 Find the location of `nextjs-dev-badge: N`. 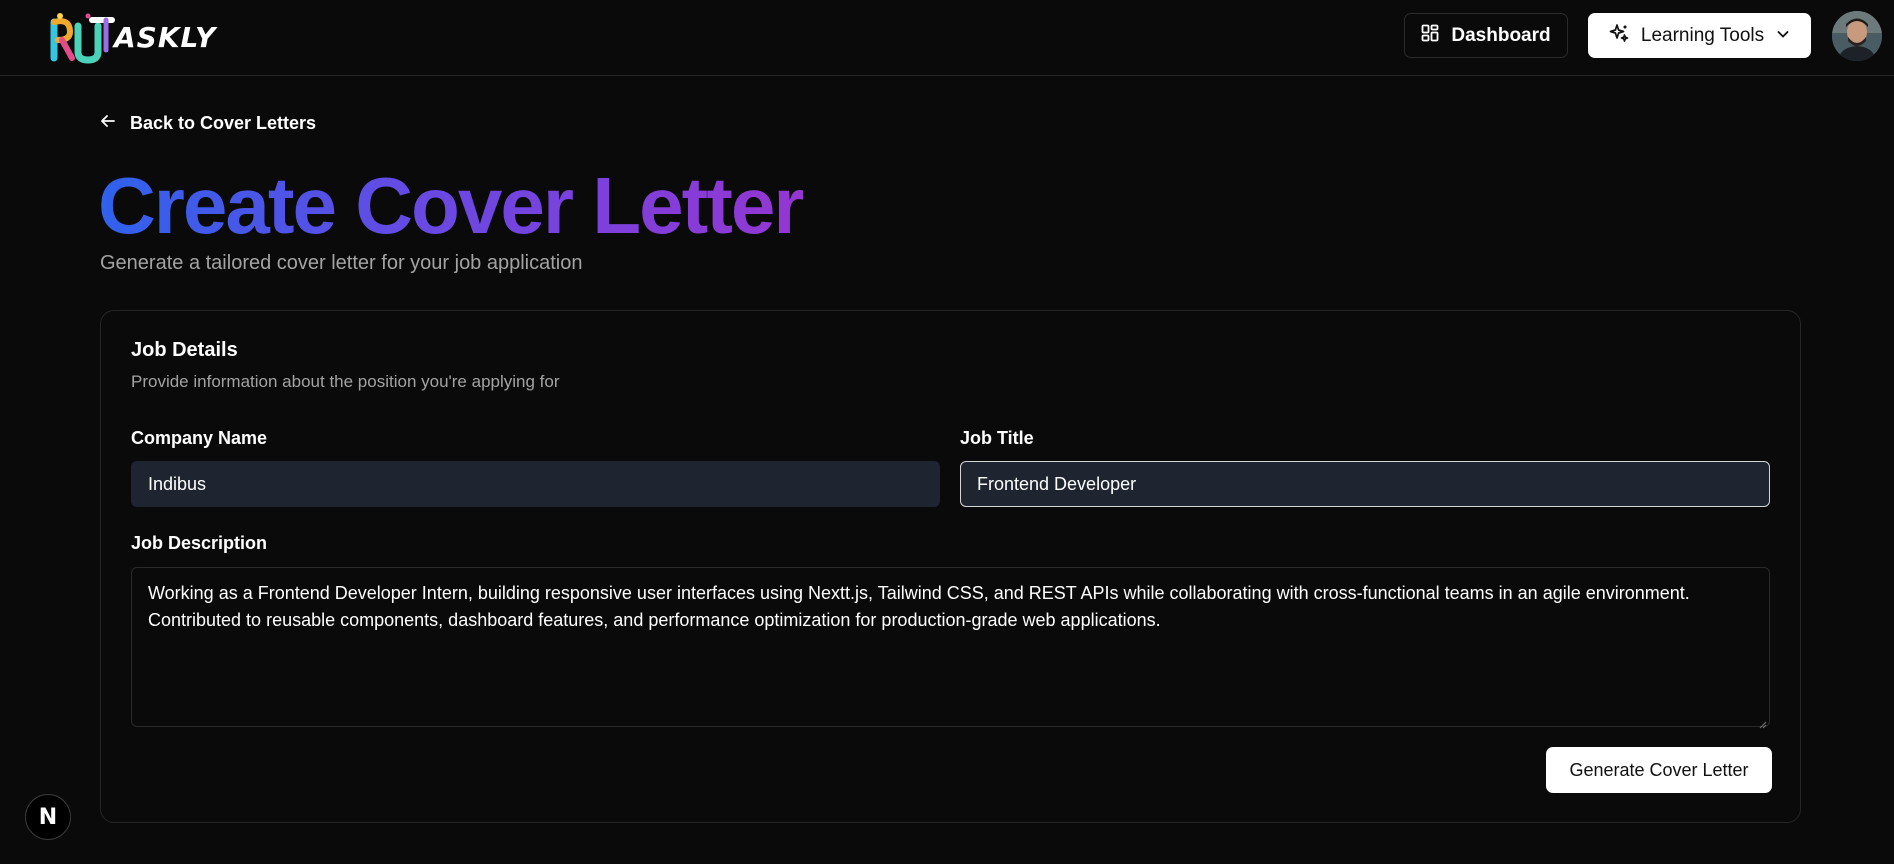

nextjs-dev-badge: N is located at coordinates (48, 817).